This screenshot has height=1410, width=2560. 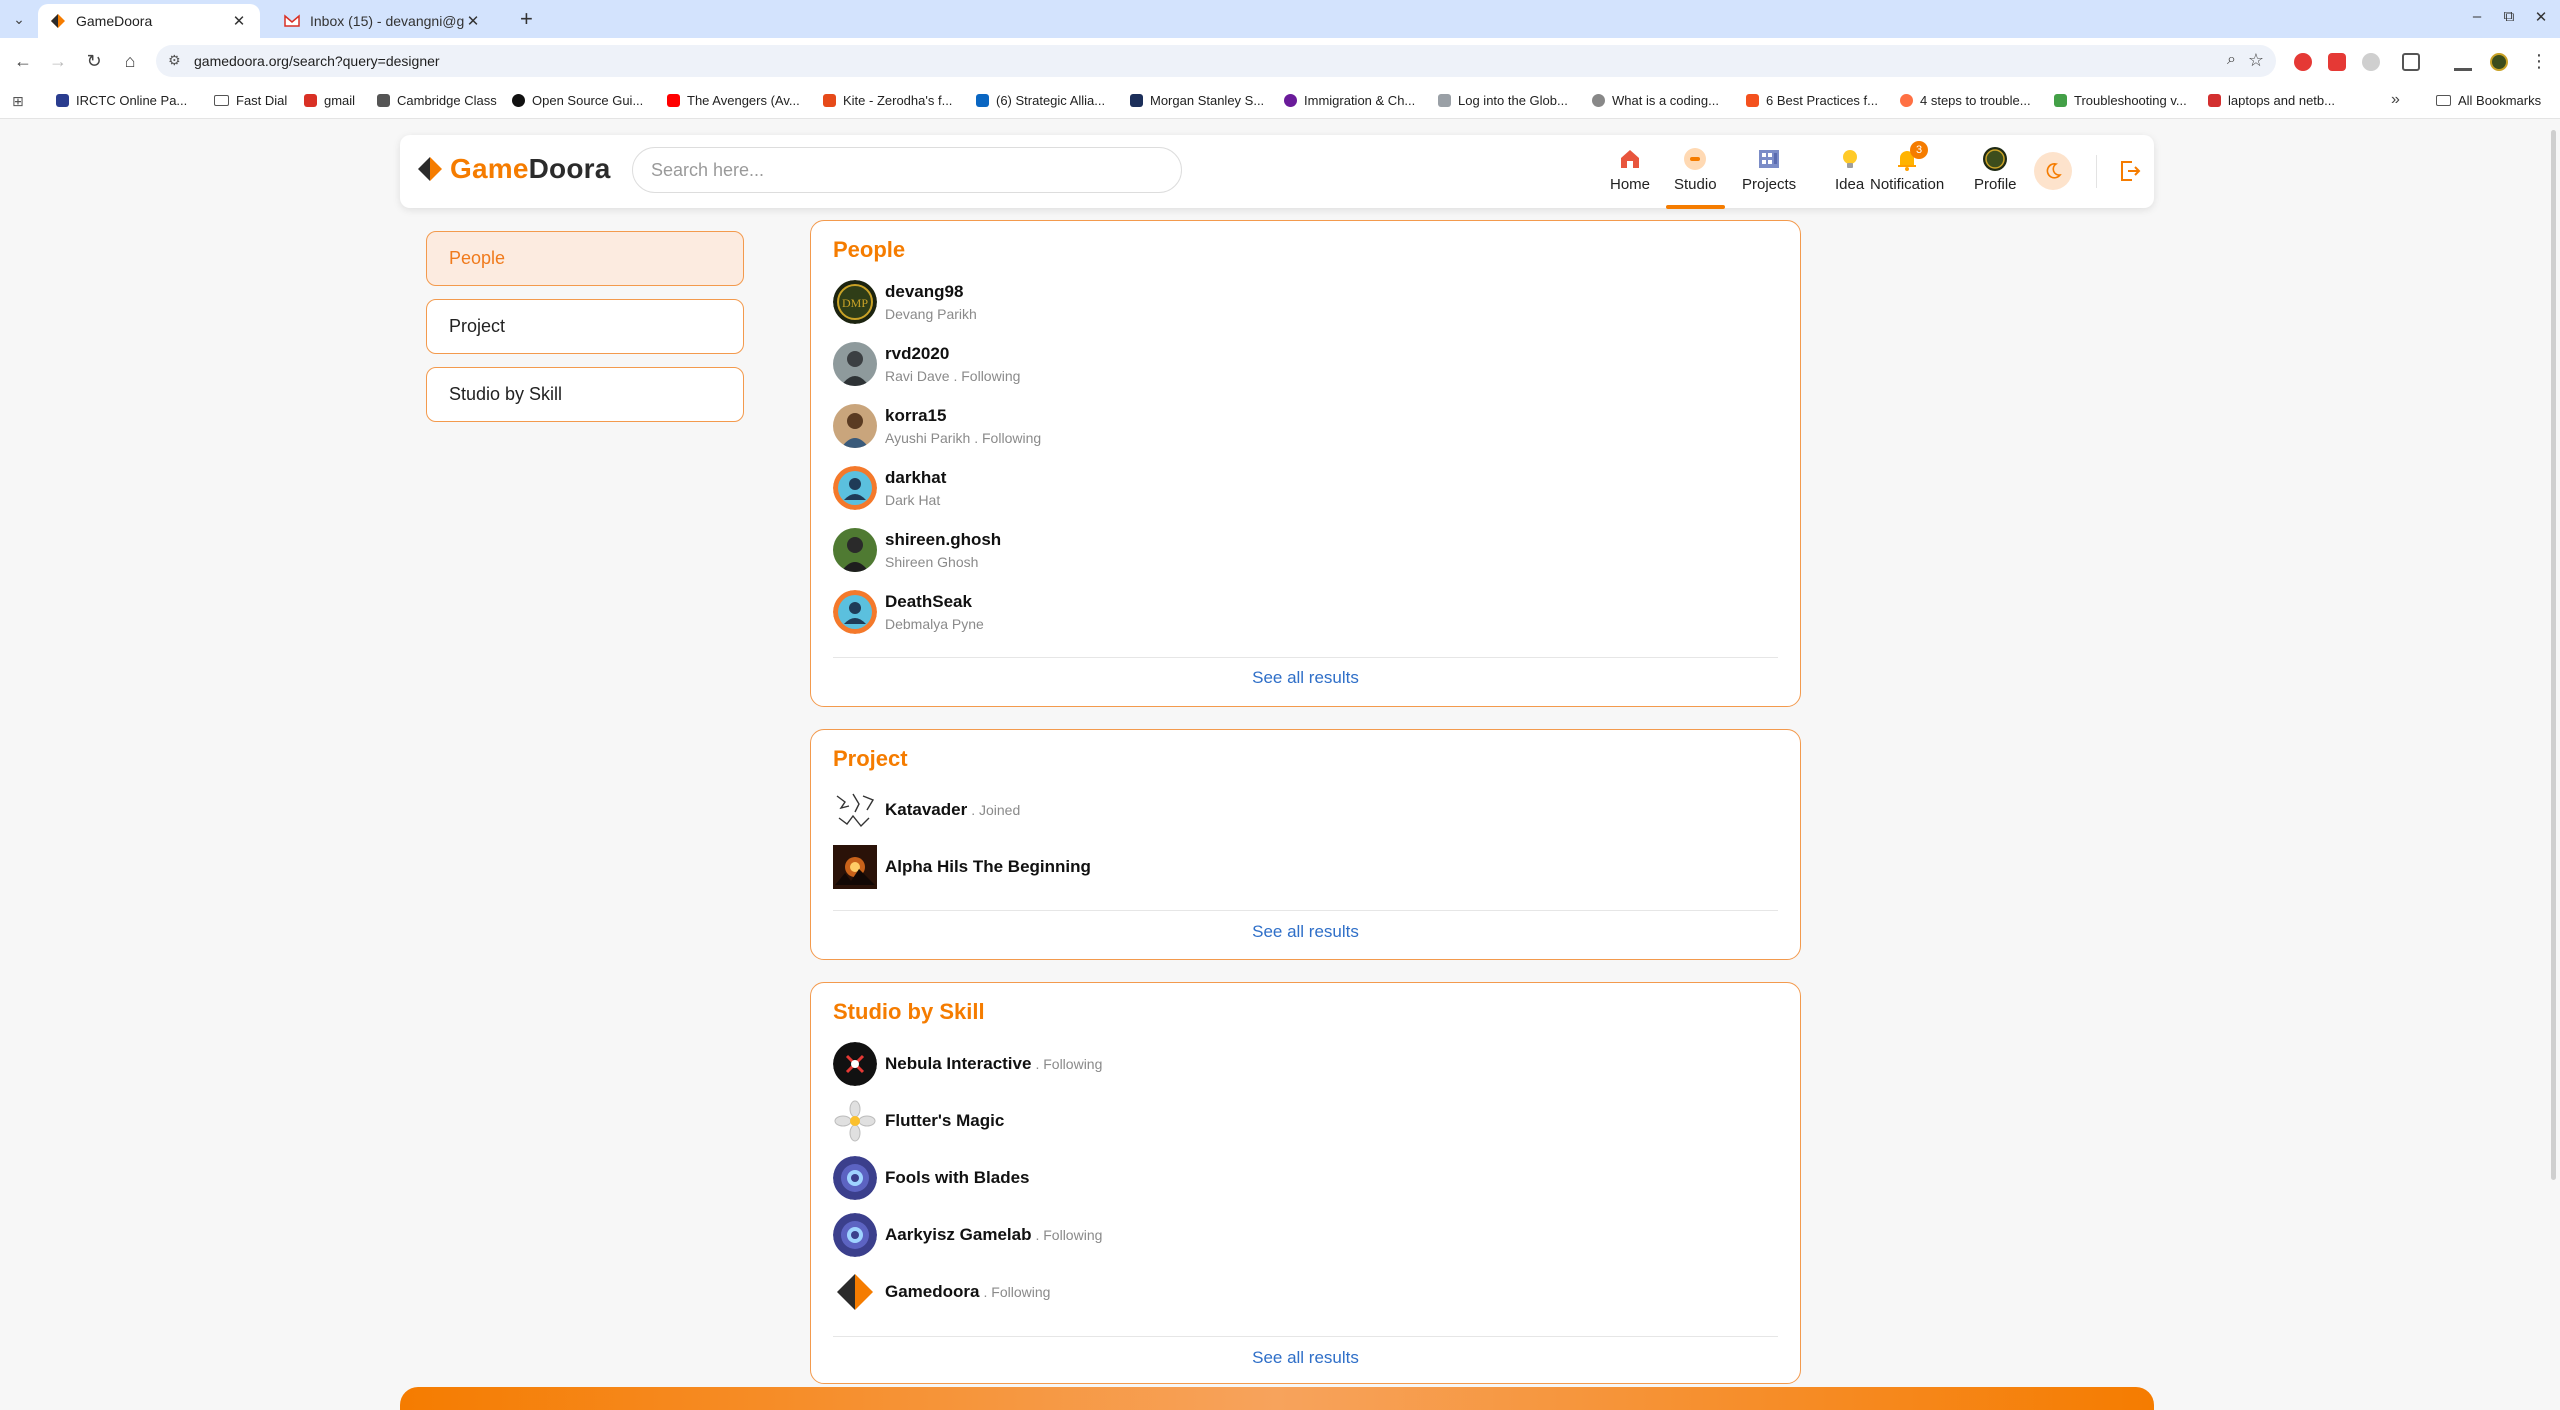 What do you see at coordinates (2130, 171) in the screenshot?
I see `logout-icon` at bounding box center [2130, 171].